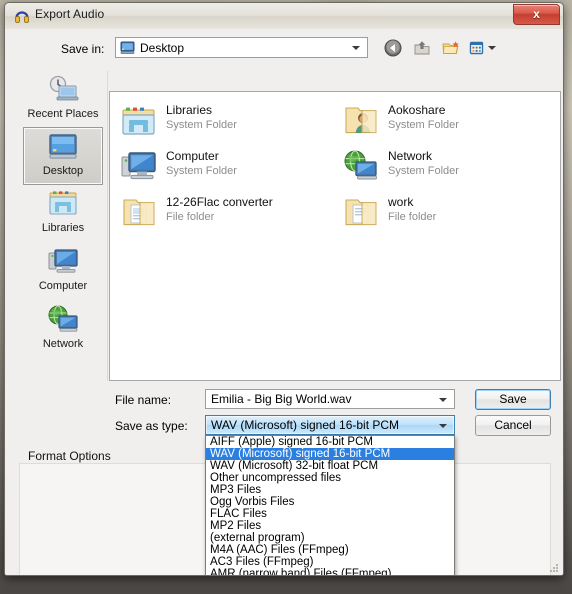 The width and height of the screenshot is (572, 594). I want to click on file-item-network: Network System Folder, so click(445, 167).